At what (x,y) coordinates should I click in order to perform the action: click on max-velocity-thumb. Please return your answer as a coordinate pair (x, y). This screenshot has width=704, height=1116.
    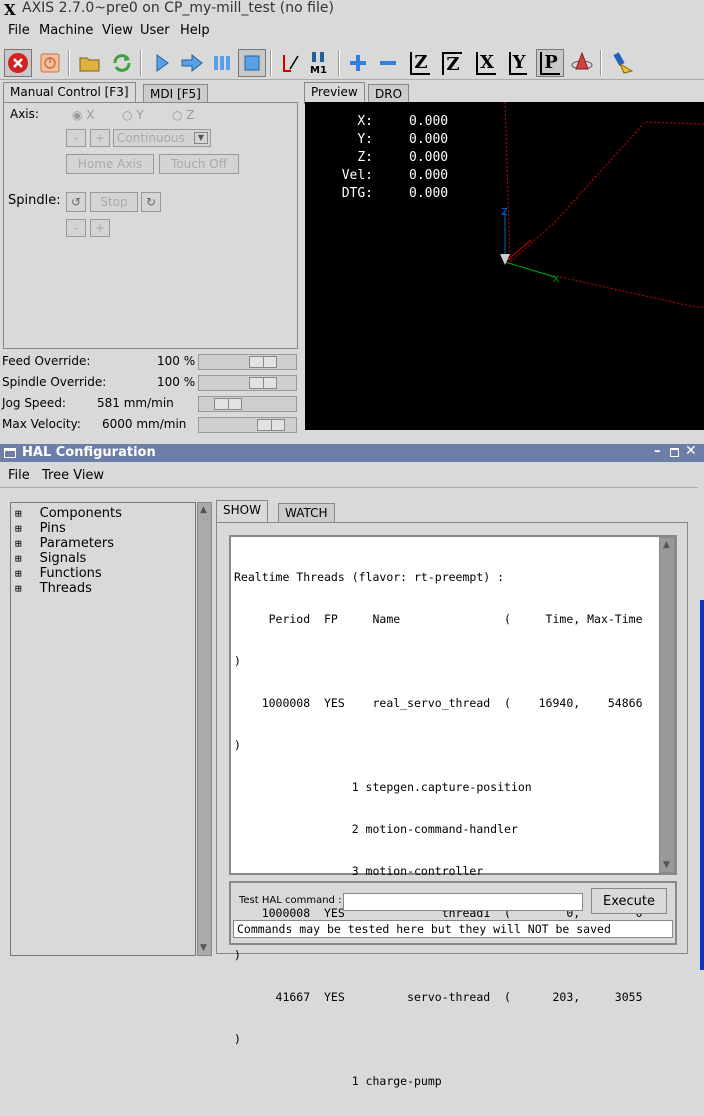
    Looking at the image, I should click on (271, 425).